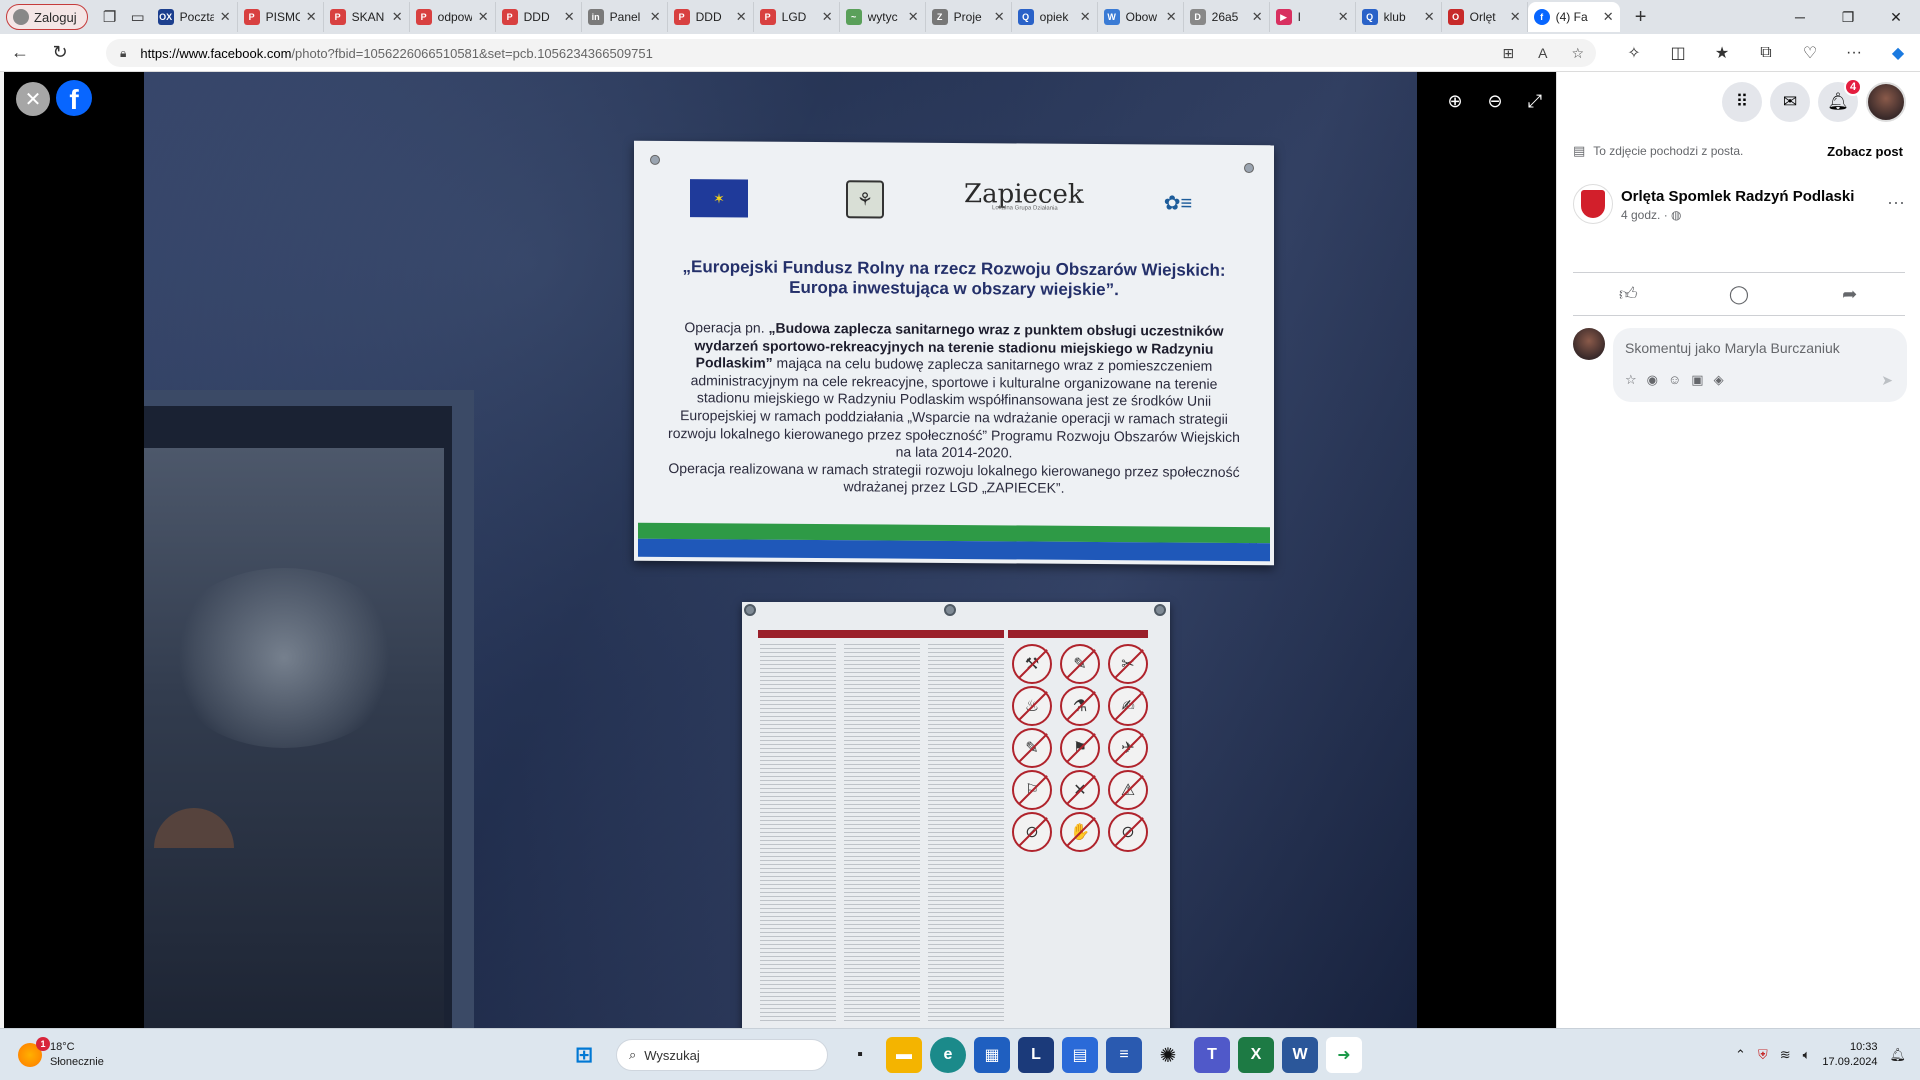  Describe the element at coordinates (860, 1055) in the screenshot. I see `task-view-icon: ▪` at that location.